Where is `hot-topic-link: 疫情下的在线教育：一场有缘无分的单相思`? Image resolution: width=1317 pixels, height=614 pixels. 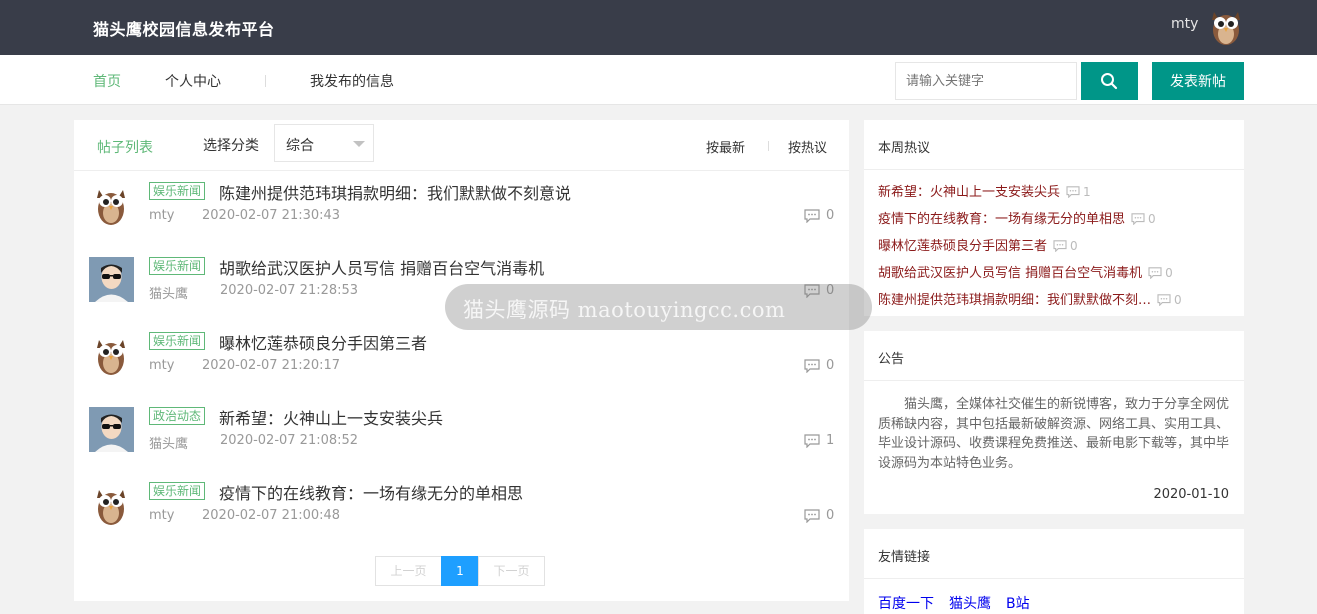 hot-topic-link: 疫情下的在线教育：一场有缘无分的单相思 is located at coordinates (1001, 219).